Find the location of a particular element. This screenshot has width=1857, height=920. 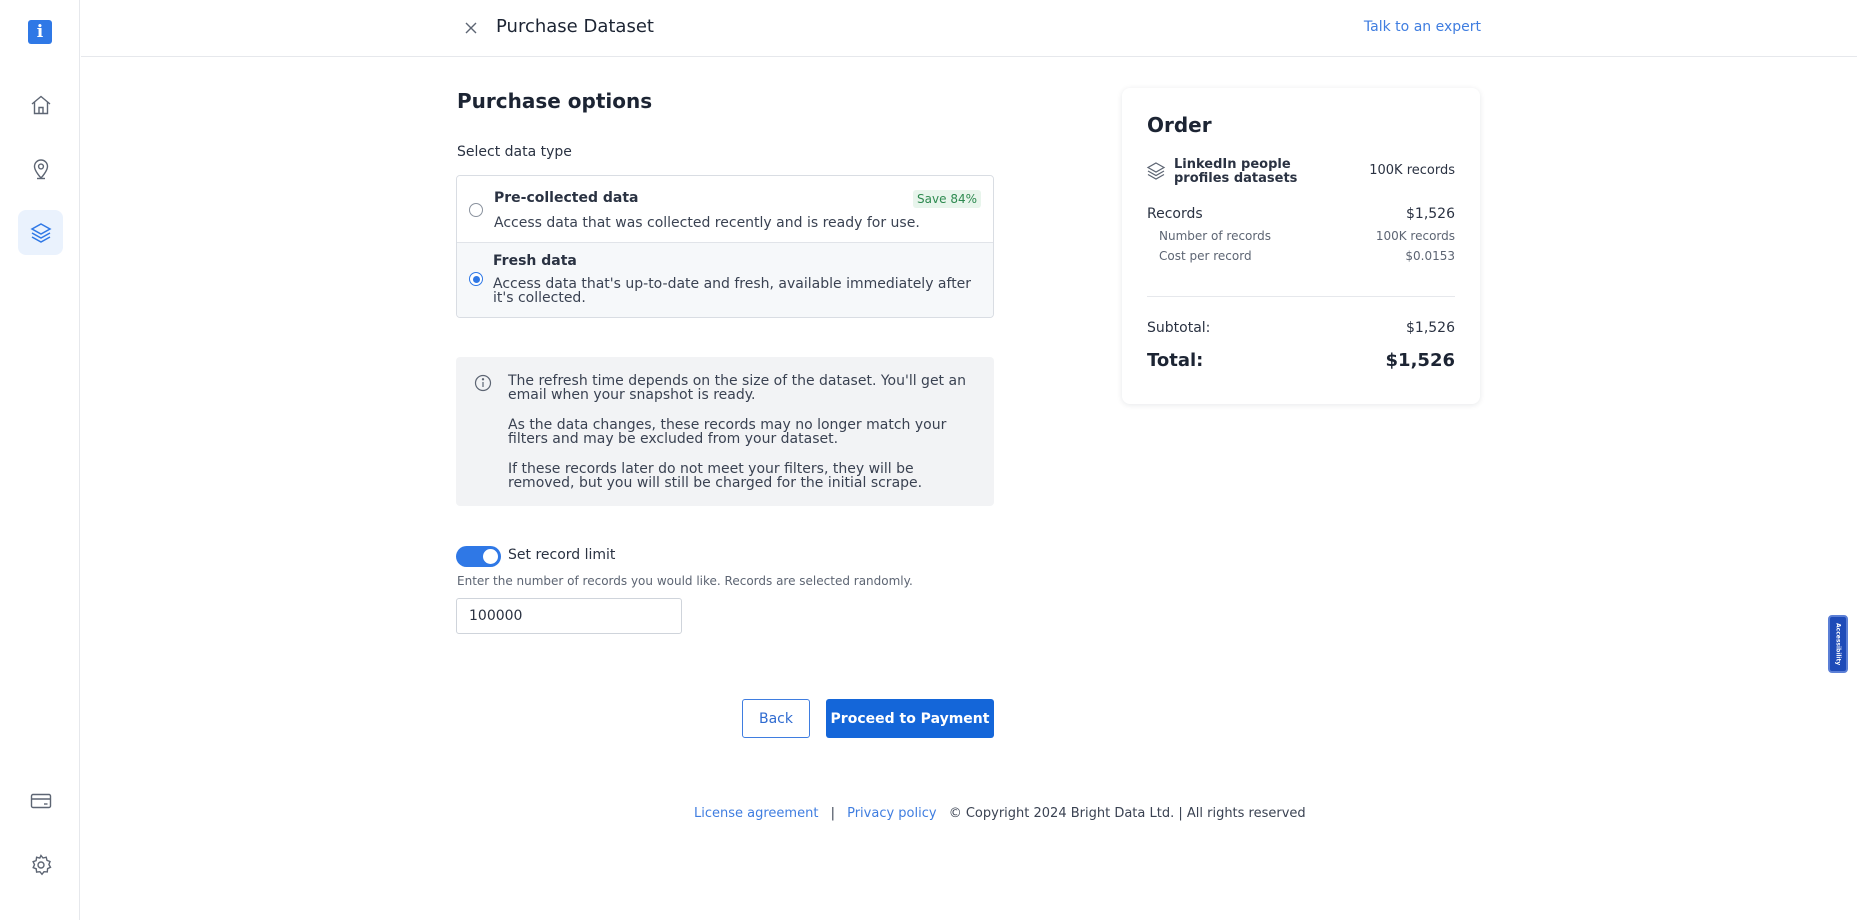

sidebar-item-settings is located at coordinates (40, 864).